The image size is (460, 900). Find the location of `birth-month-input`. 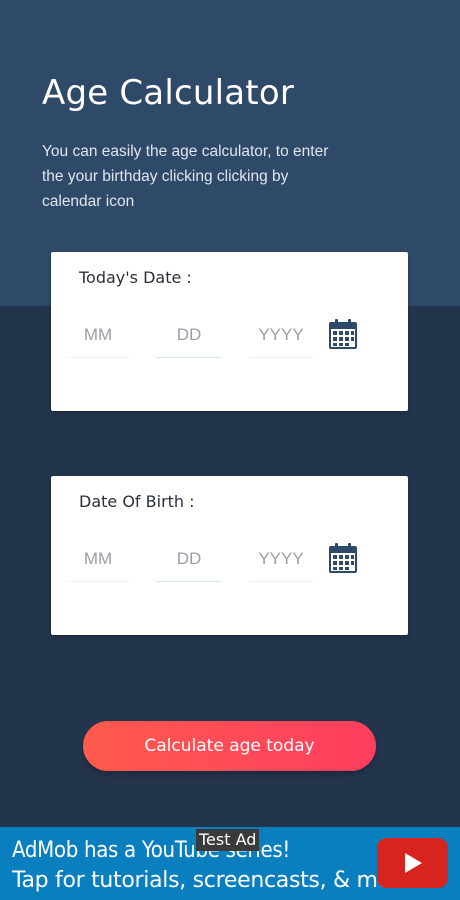

birth-month-input is located at coordinates (98, 559).